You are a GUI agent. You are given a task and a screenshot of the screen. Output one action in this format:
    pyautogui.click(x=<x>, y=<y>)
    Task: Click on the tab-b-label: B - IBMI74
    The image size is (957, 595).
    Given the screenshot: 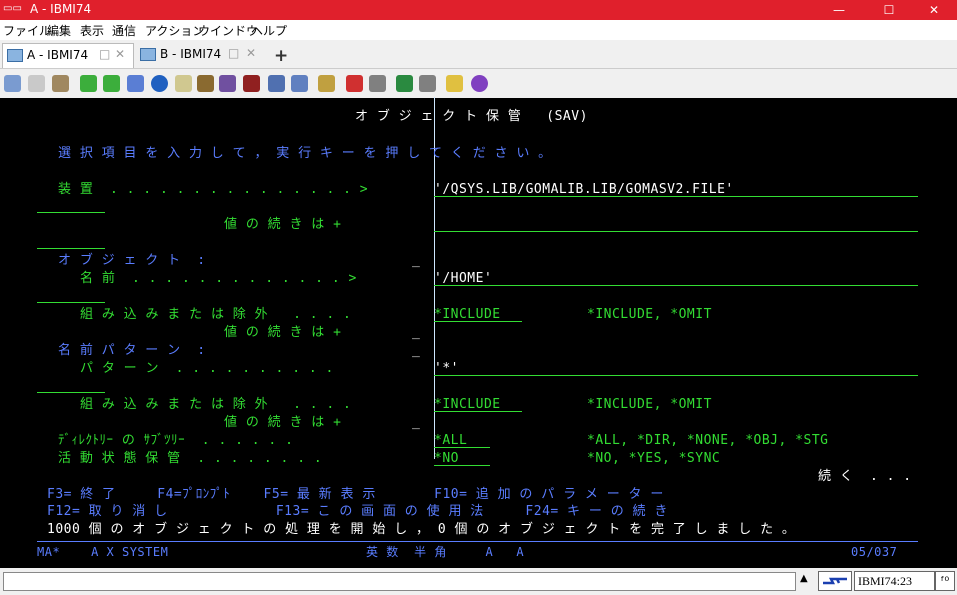 What is the action you would take?
    pyautogui.click(x=191, y=54)
    